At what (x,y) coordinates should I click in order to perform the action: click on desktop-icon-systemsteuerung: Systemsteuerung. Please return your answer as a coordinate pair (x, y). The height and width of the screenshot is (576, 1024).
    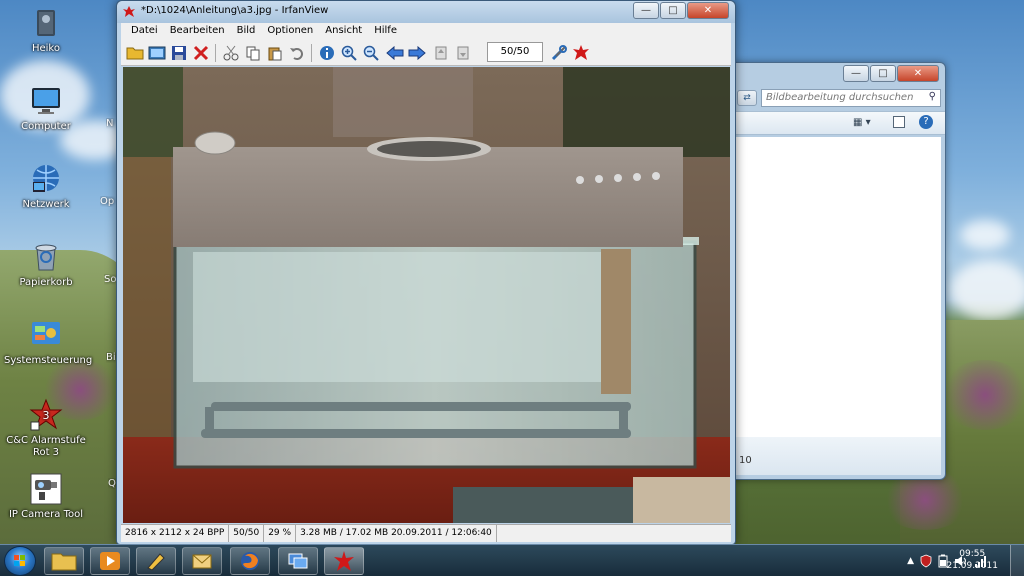
    Looking at the image, I should click on (48, 342).